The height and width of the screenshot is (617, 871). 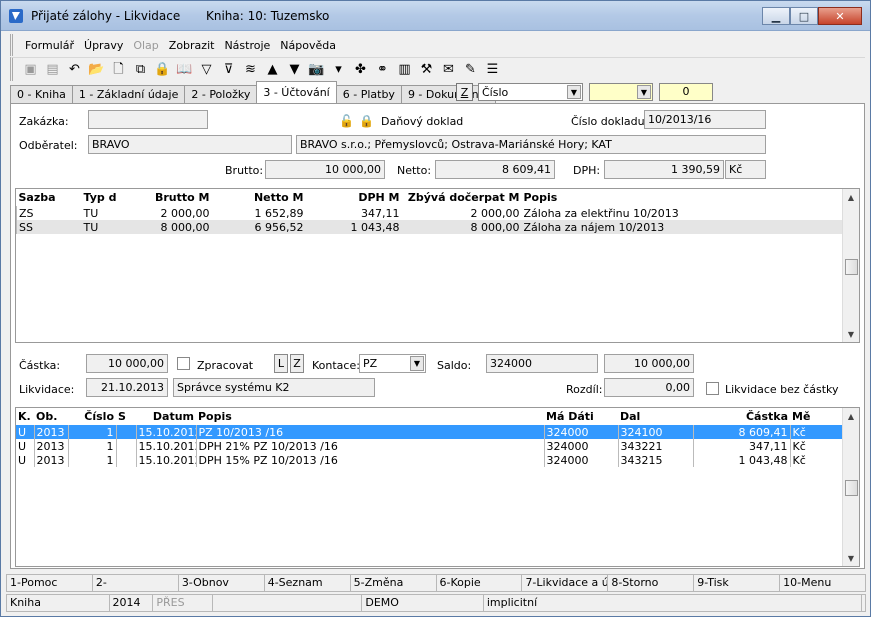 I want to click on function-key-button: 5-Změna, so click(x=393, y=583).